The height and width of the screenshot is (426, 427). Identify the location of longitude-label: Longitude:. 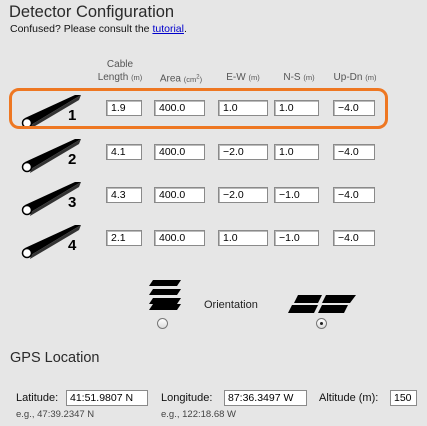
(187, 398).